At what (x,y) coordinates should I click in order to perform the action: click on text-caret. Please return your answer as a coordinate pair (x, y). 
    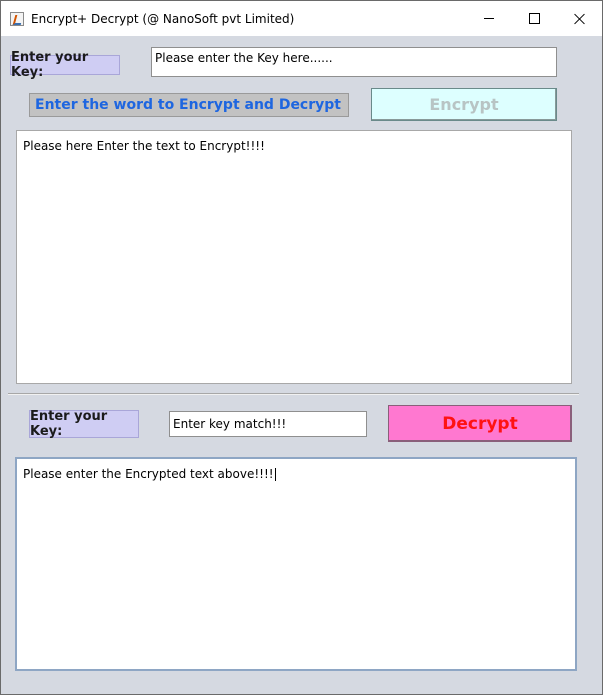
    Looking at the image, I should click on (275, 474).